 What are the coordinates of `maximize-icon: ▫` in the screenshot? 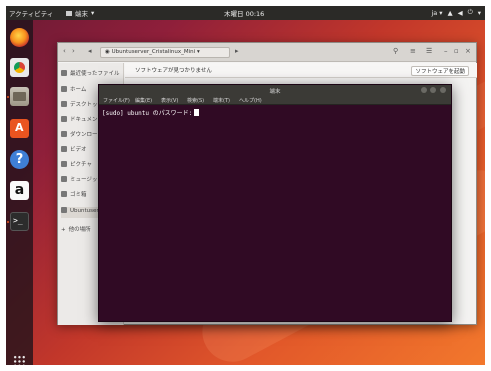 It's located at (456, 52).